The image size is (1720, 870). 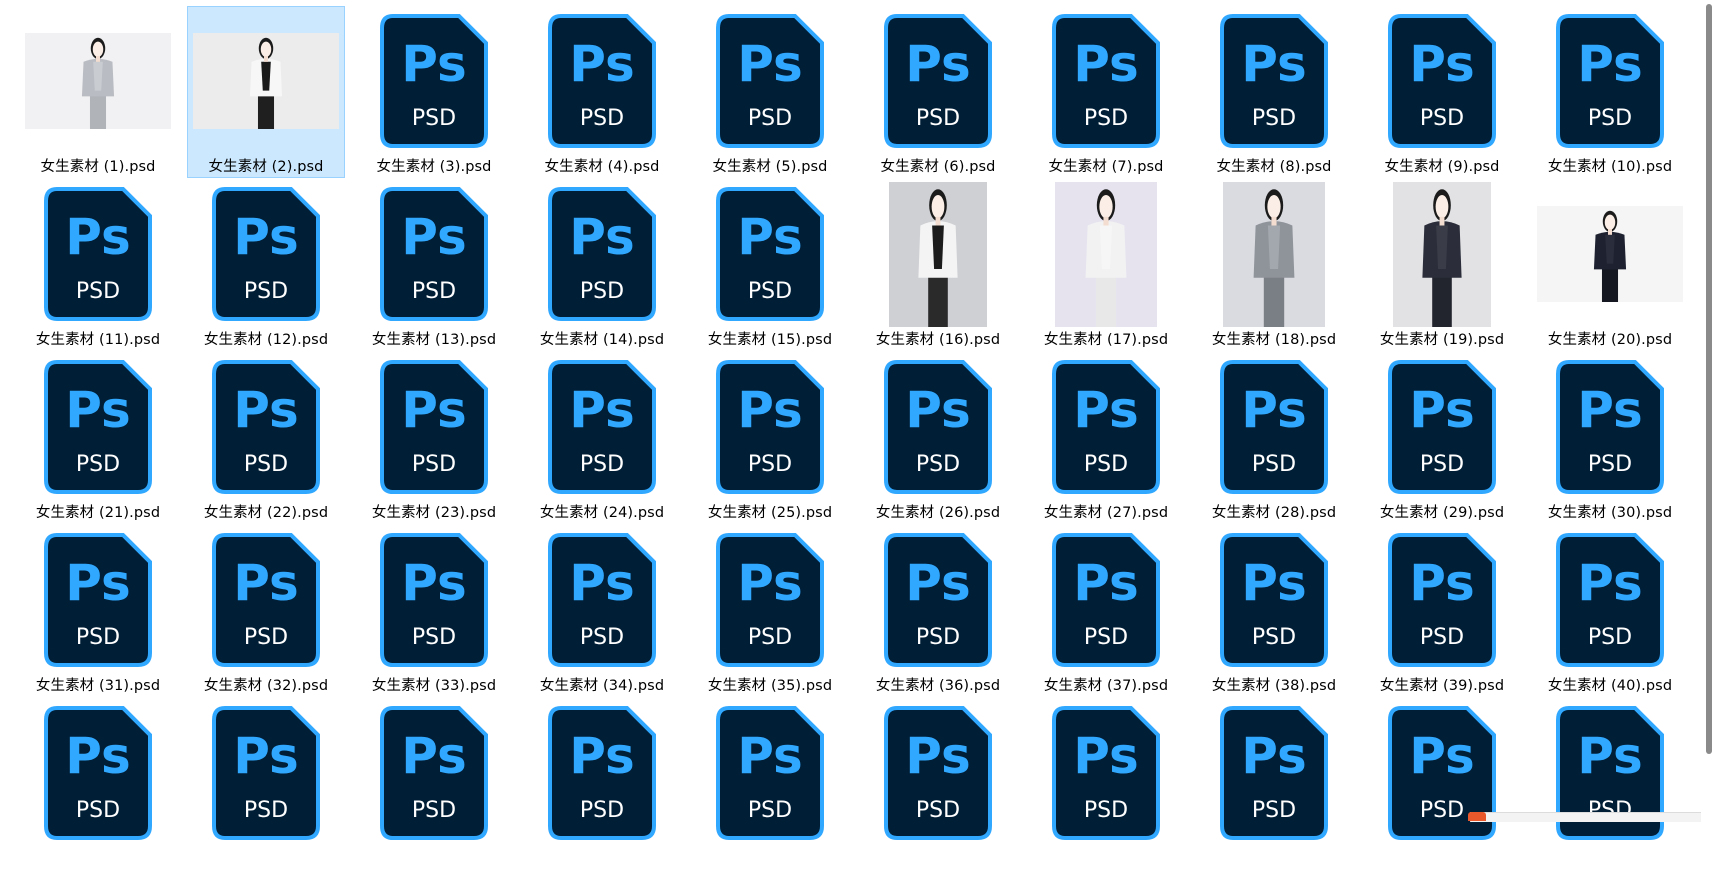 What do you see at coordinates (1442, 611) in the screenshot?
I see `file-item: Ps PSD 女生素材 (39).psd` at bounding box center [1442, 611].